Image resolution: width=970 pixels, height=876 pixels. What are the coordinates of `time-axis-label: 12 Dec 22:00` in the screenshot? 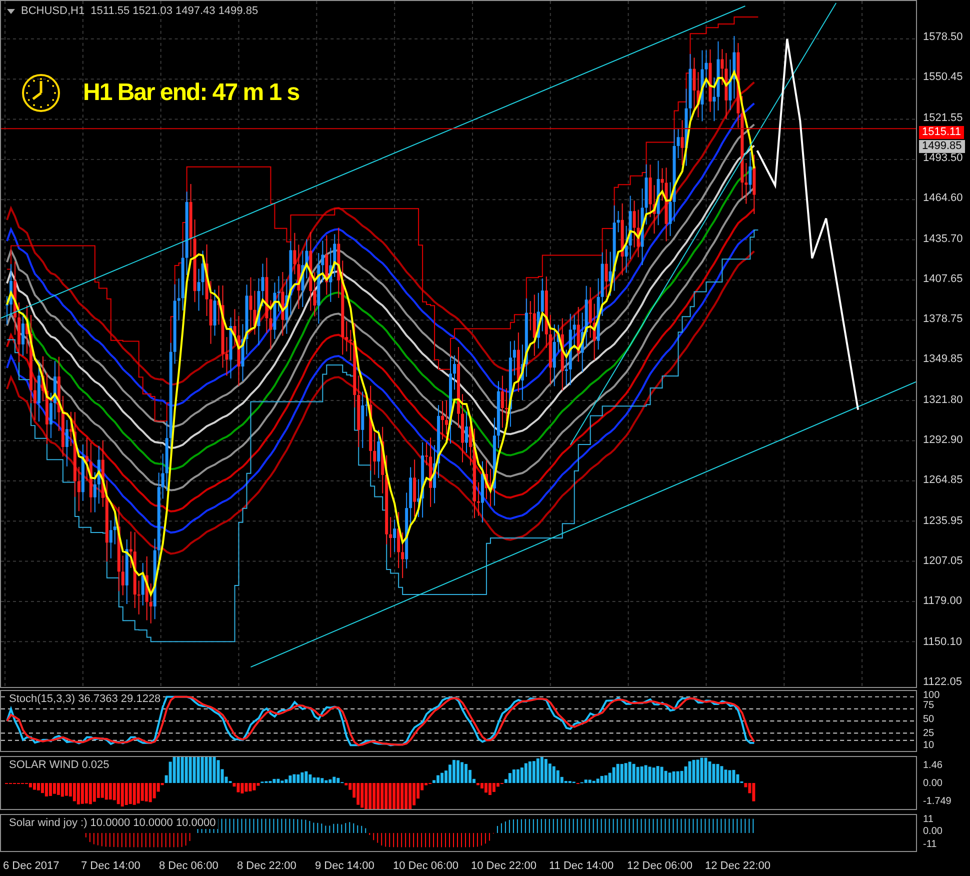 It's located at (738, 866).